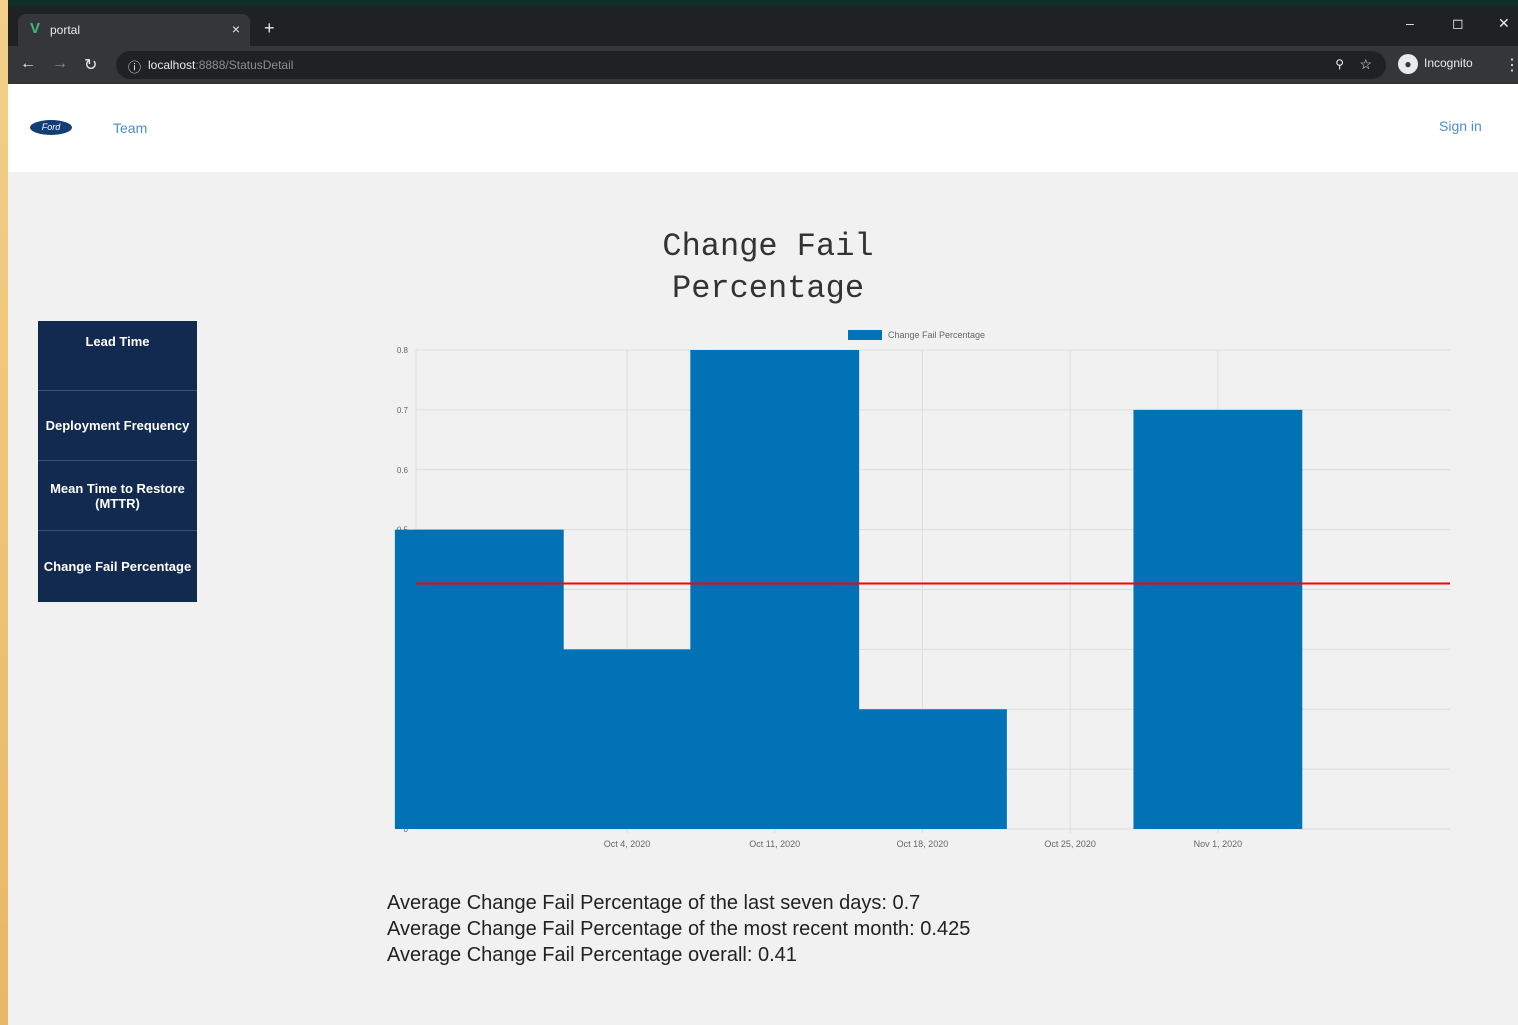  I want to click on x-tick-label: Oct 4, 2020, so click(627, 844).